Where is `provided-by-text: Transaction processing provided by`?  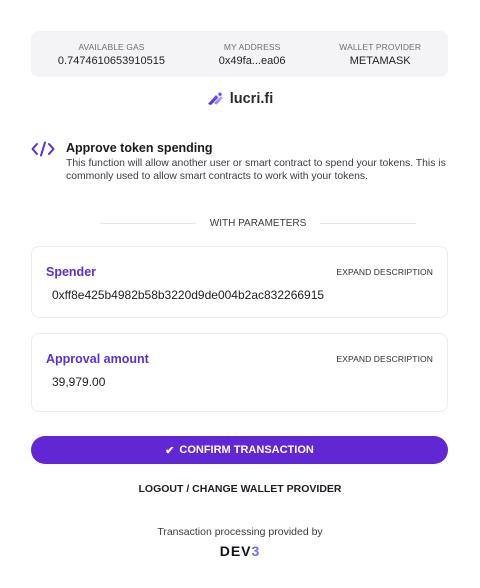 provided-by-text: Transaction processing provided by is located at coordinates (240, 532).